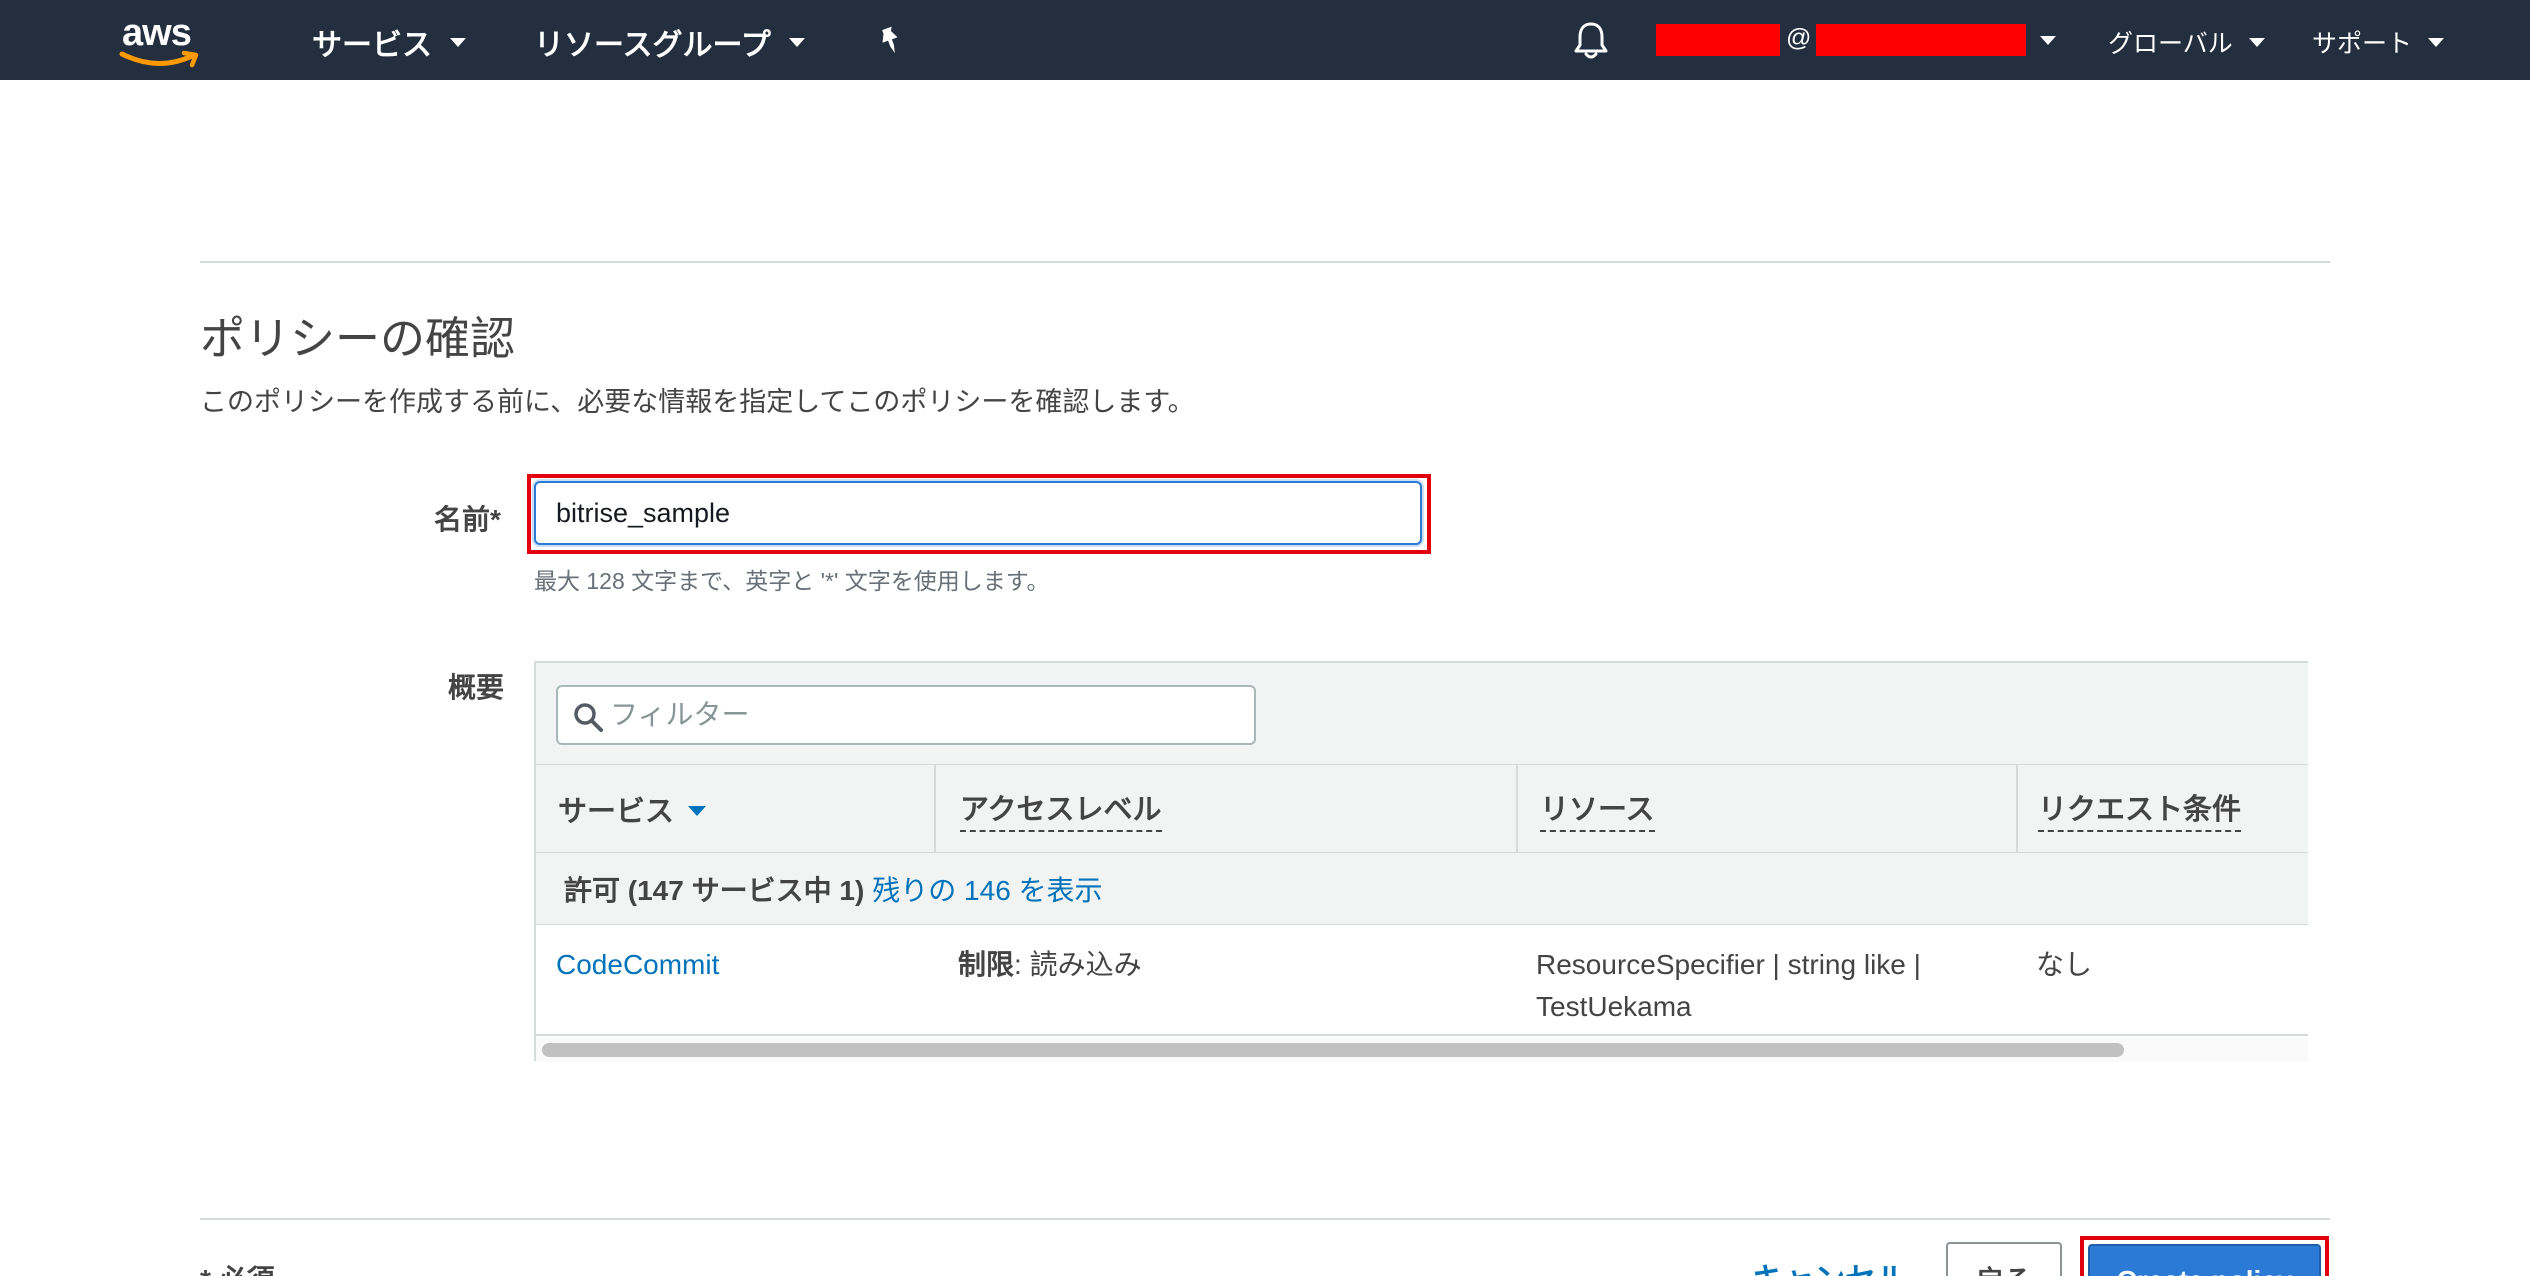  I want to click on region-menu-label: グローバル, so click(2170, 44).